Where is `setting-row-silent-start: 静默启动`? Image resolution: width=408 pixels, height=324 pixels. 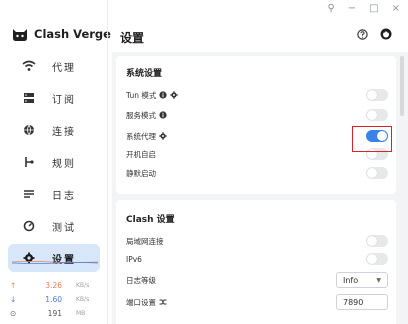 setting-row-silent-start: 静默启动 is located at coordinates (257, 173).